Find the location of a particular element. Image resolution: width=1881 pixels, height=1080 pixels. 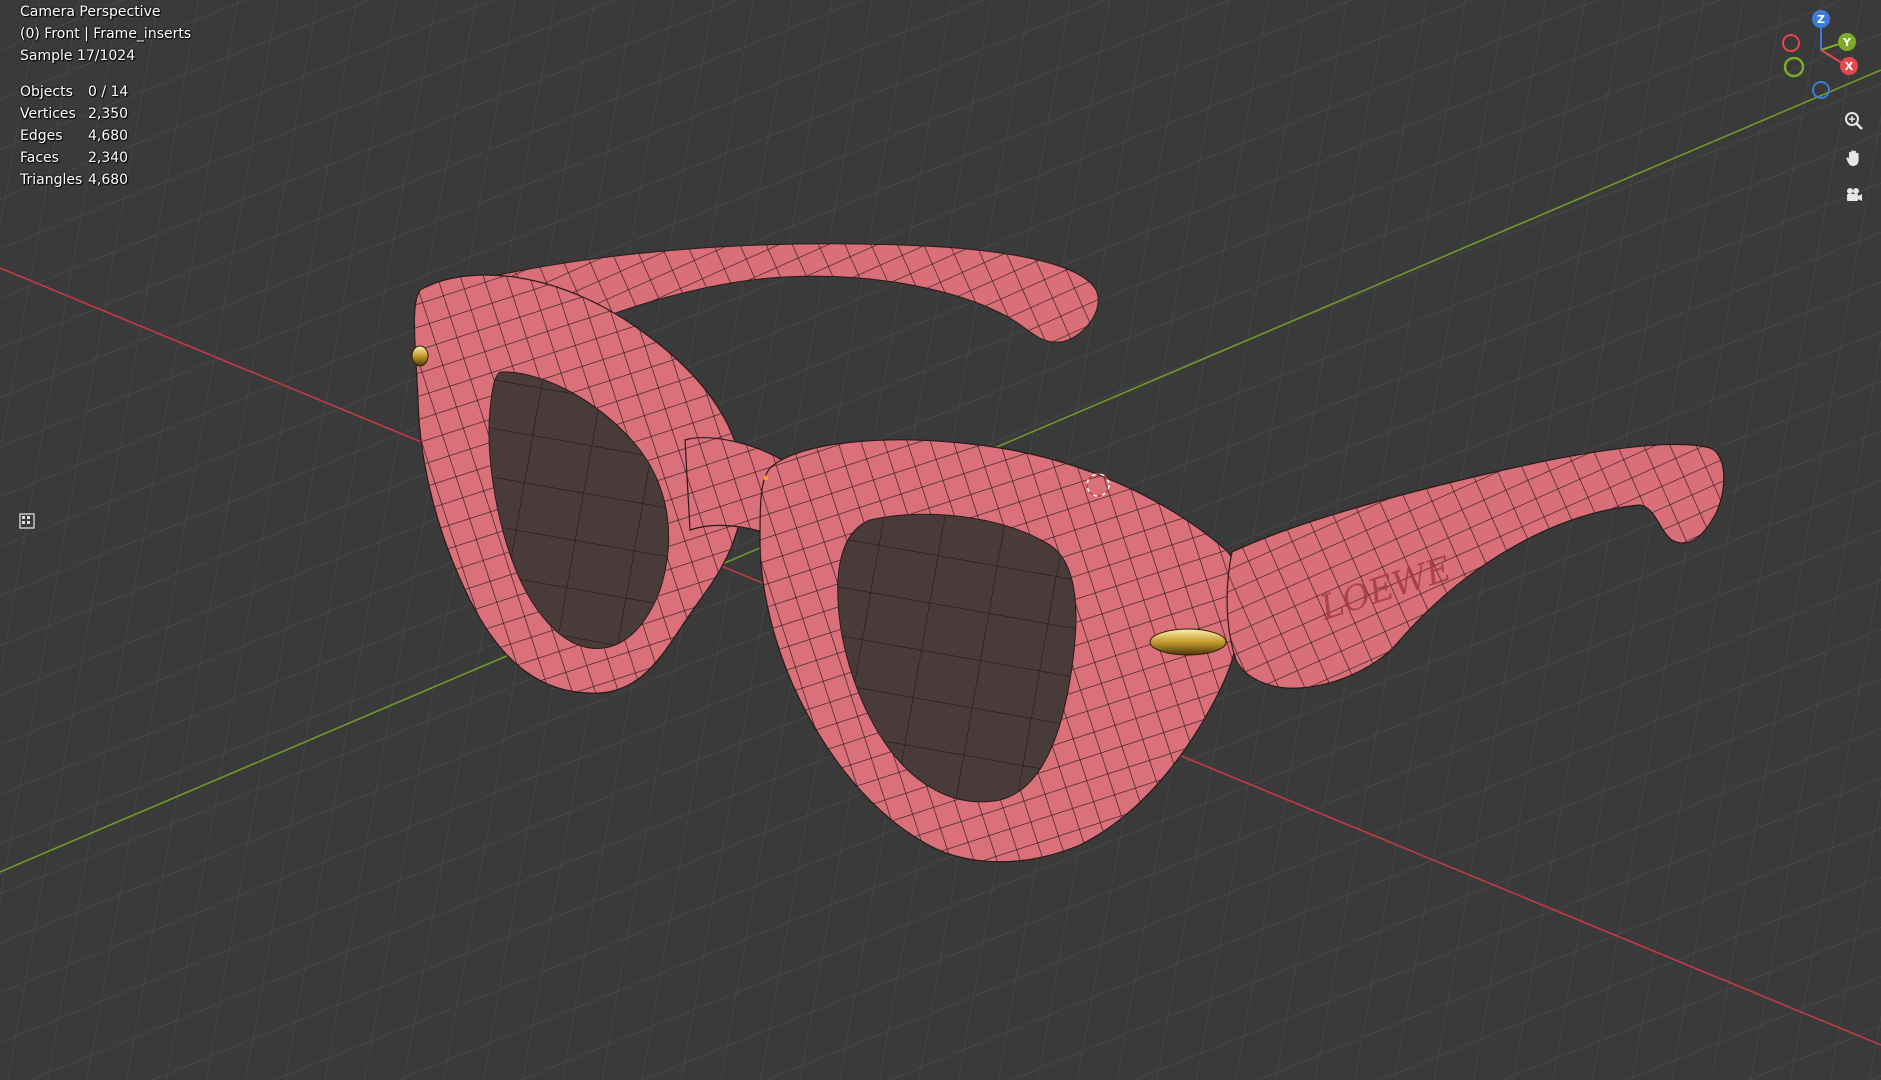

stat-row-objects: Objects 0 / 14 is located at coordinates (74, 92).